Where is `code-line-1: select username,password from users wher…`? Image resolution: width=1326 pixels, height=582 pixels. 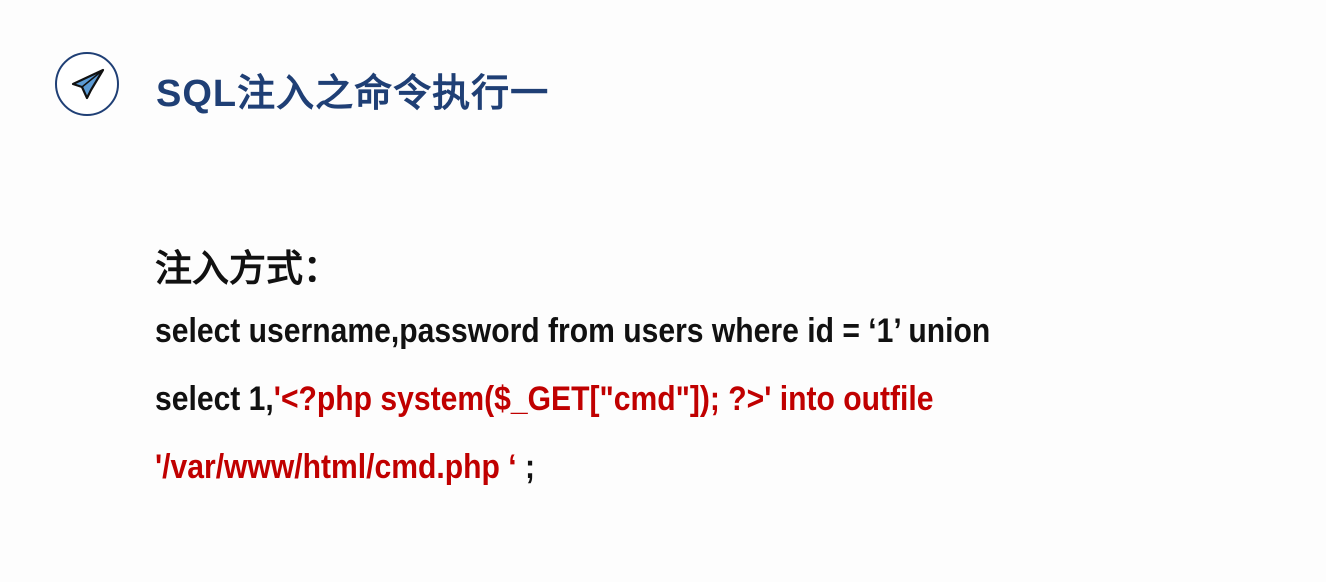 code-line-1: select username,password from users wher… is located at coordinates (572, 331).